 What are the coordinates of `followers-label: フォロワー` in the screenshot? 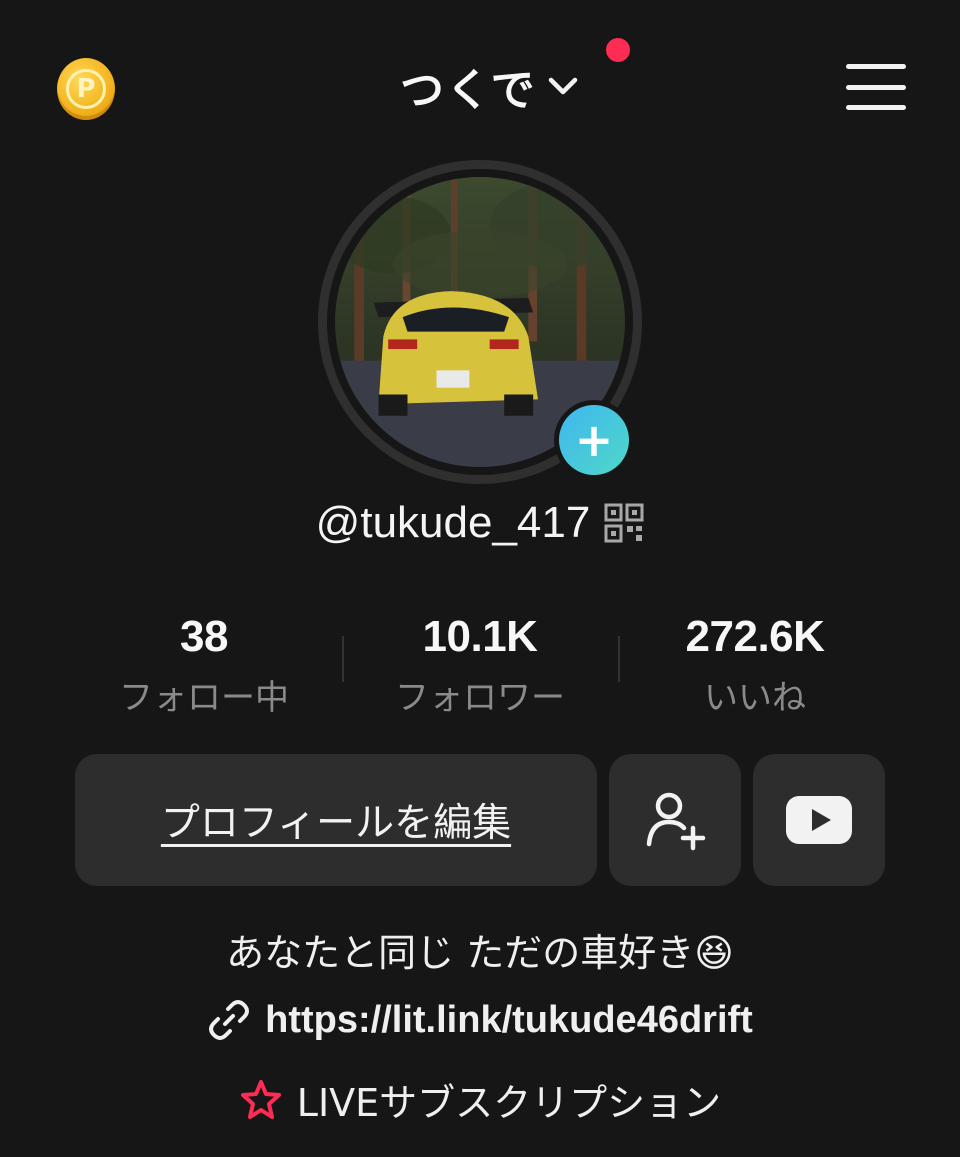 It's located at (480, 698).